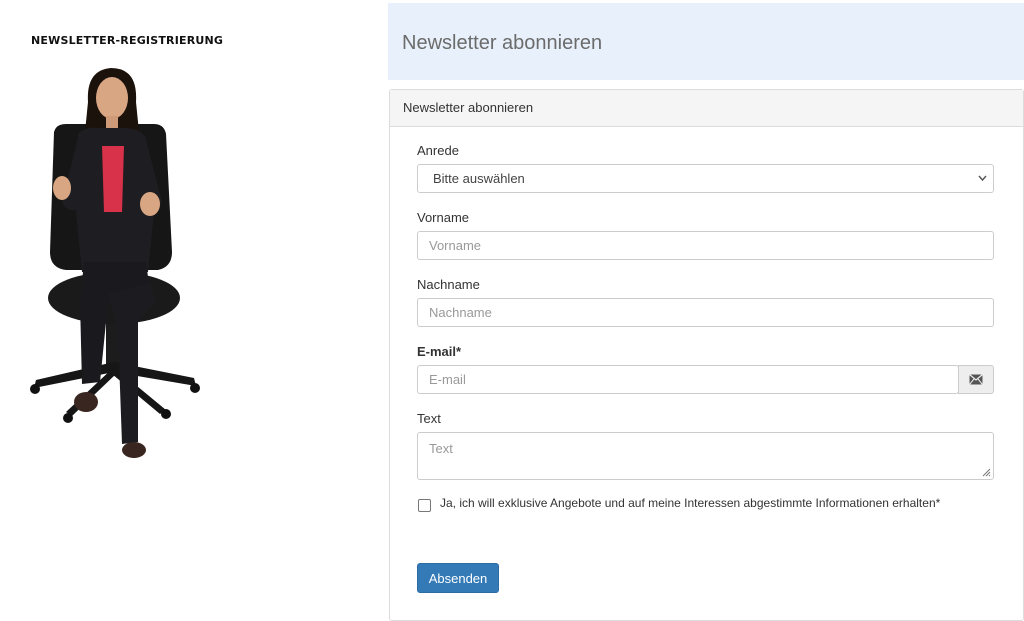 Image resolution: width=1024 pixels, height=621 pixels. I want to click on nachname-label: Nachname, so click(448, 284).